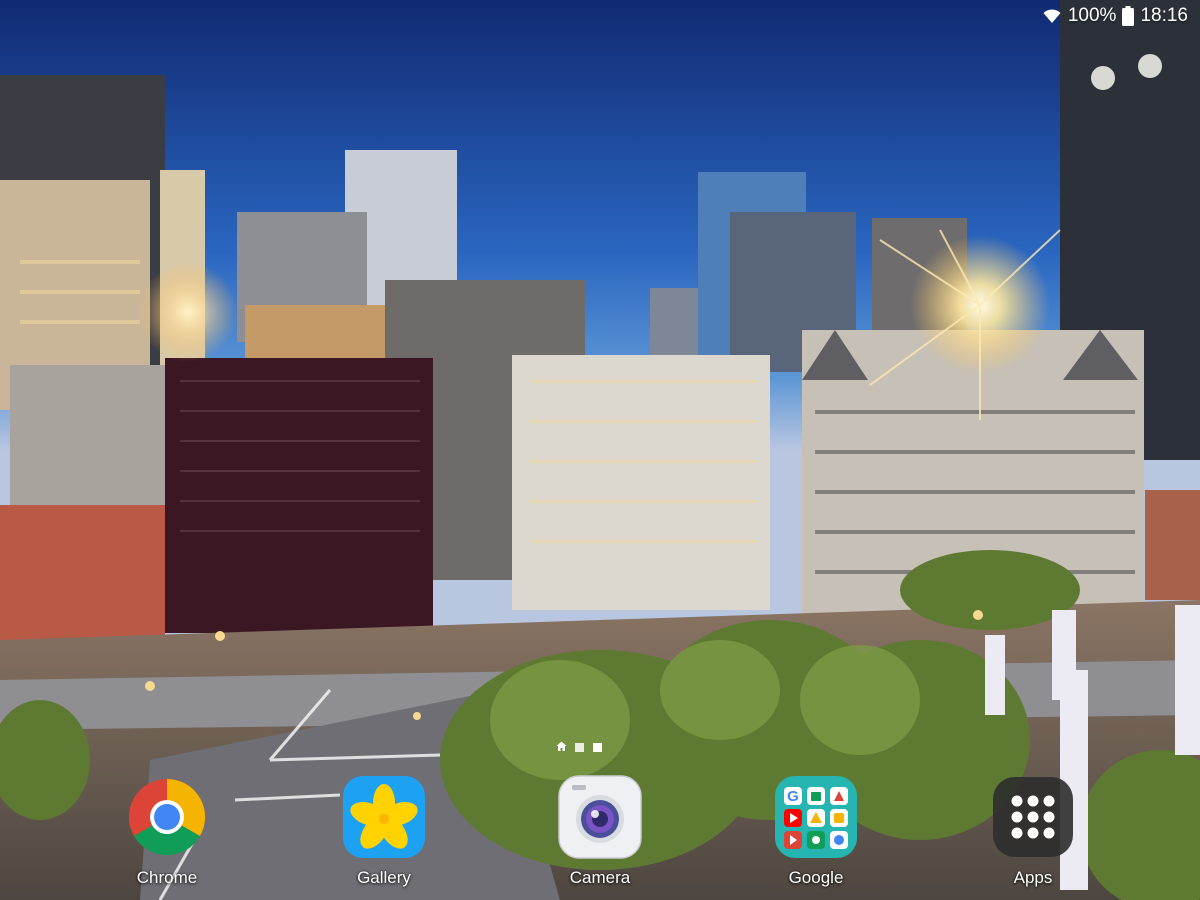 This screenshot has width=1200, height=900. I want to click on svg-text: G, so click(793, 796).